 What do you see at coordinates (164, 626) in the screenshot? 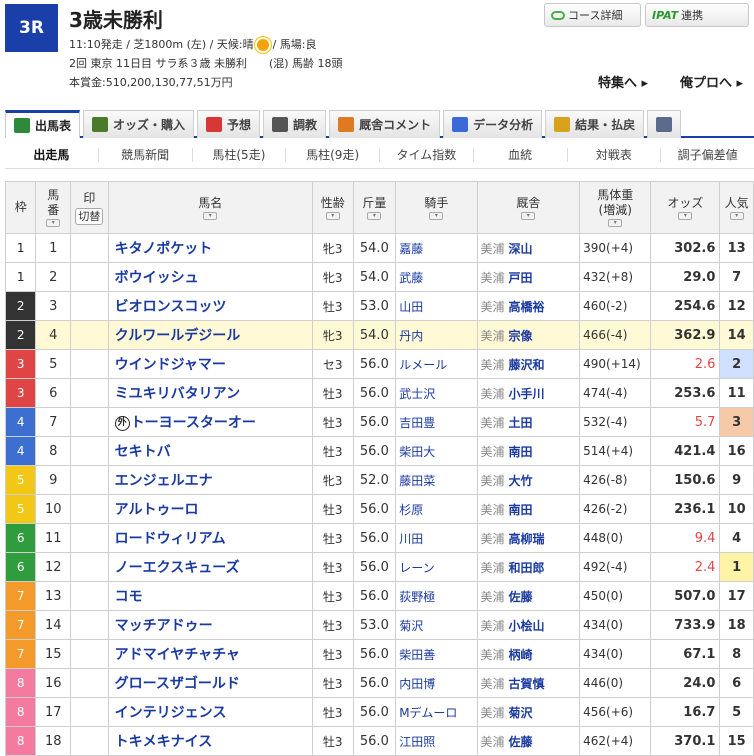
I see `horse-name-link: マッチアドゥー` at bounding box center [164, 626].